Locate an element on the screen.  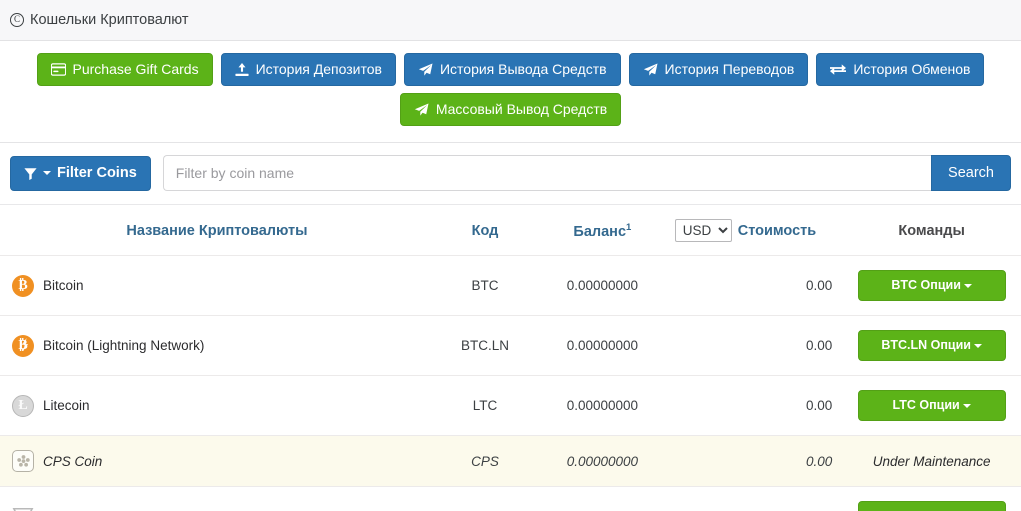
coin-commands-cell: BTC Опции is located at coordinates (931, 285).